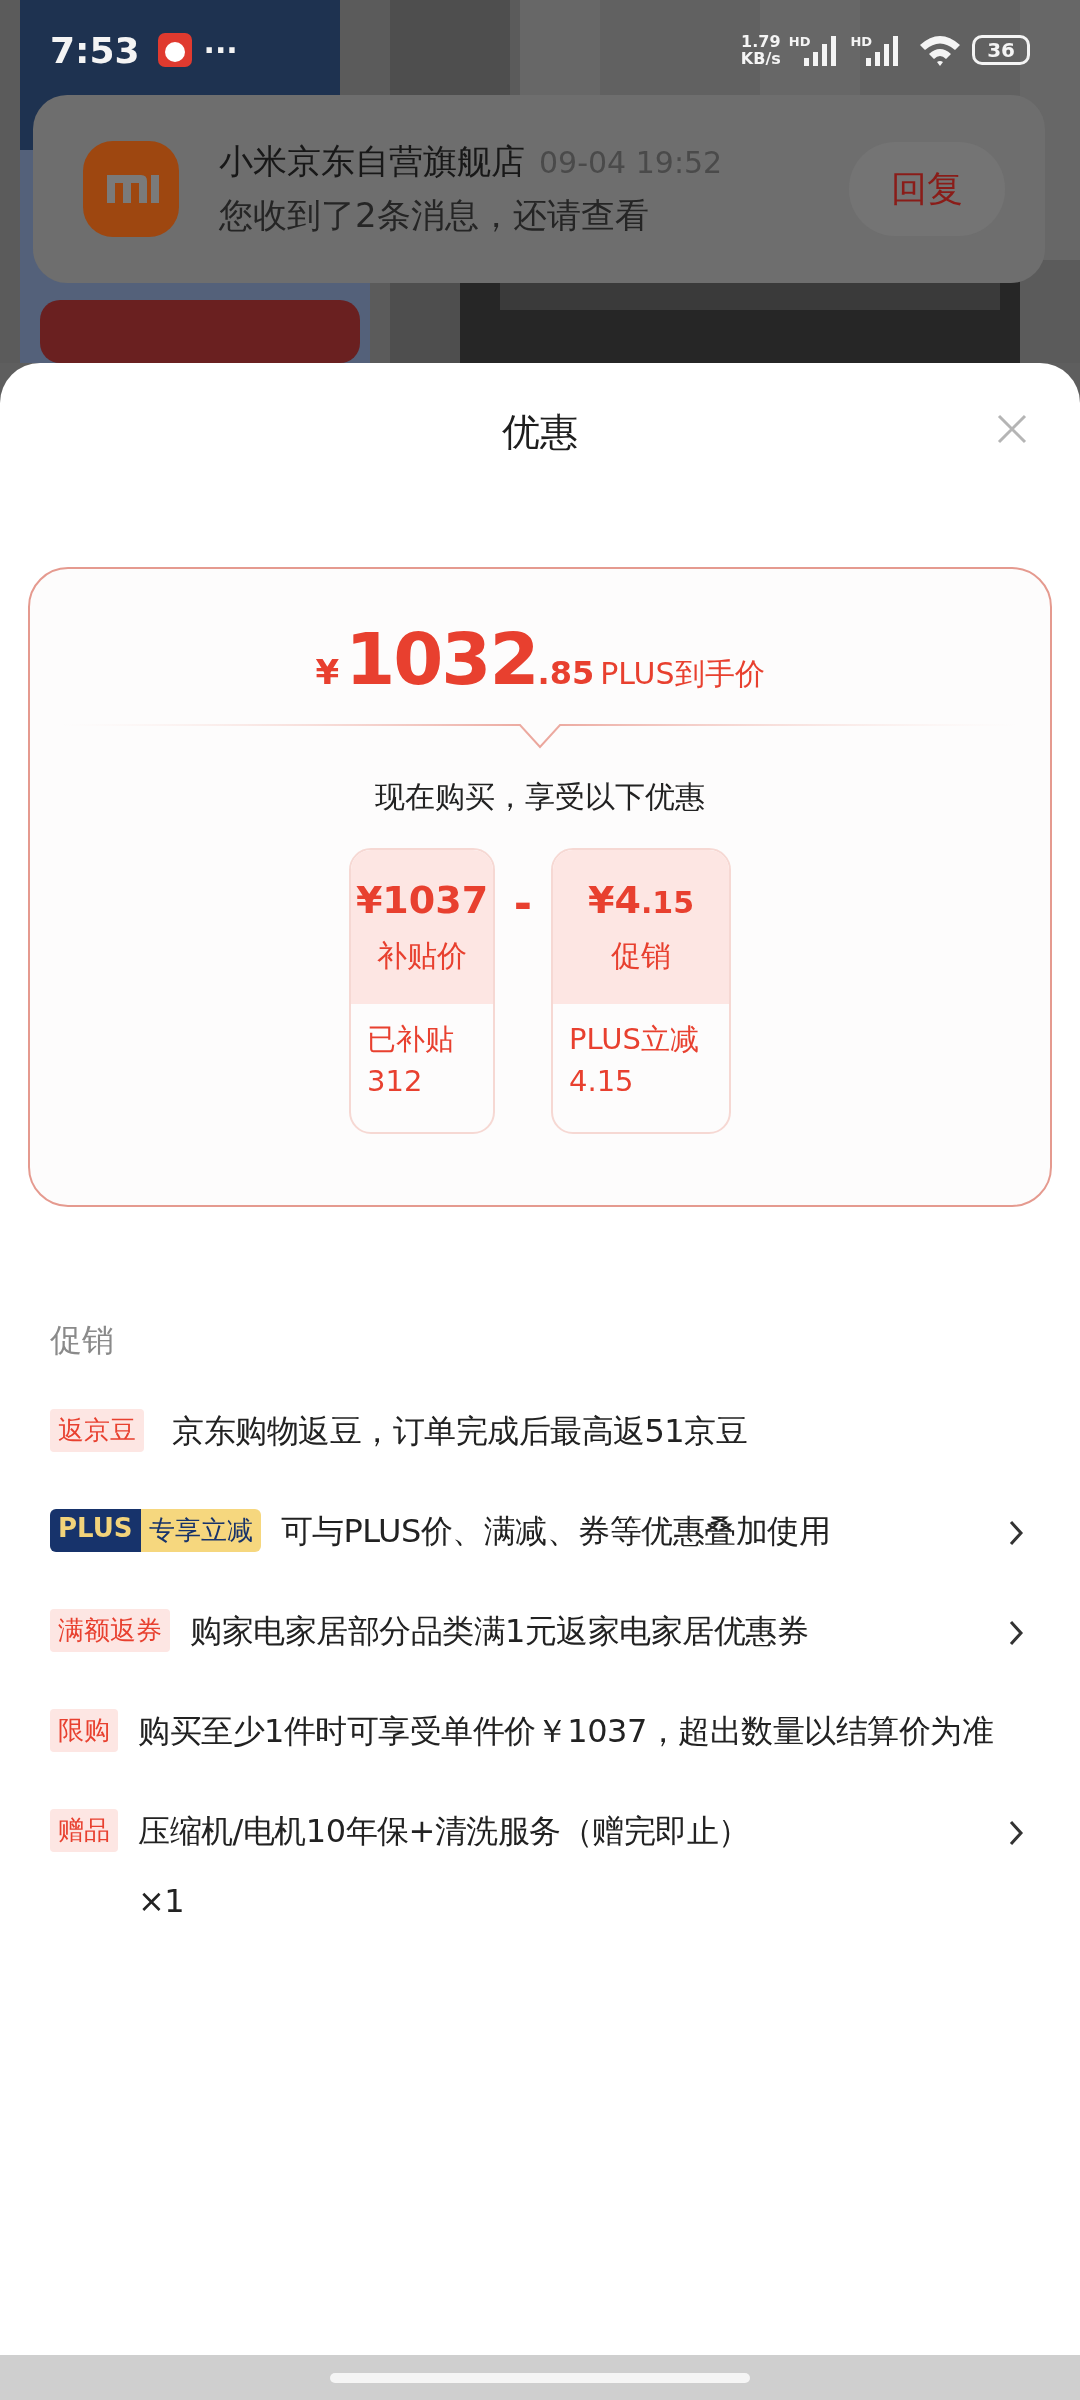  I want to click on battery-indicator: 36, so click(1001, 50).